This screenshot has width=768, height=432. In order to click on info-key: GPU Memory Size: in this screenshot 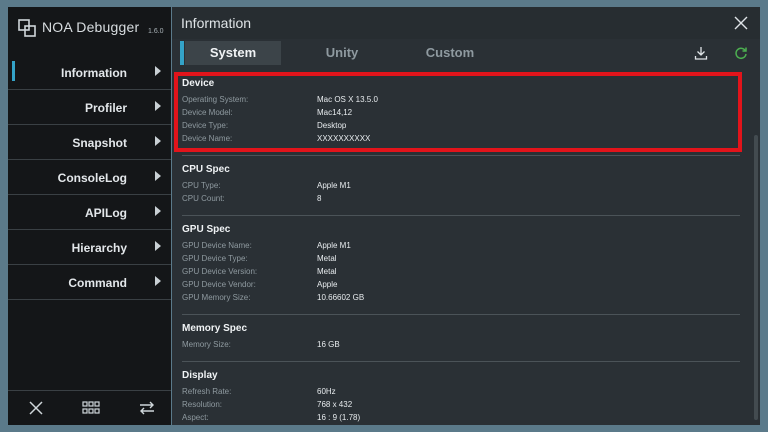, I will do `click(216, 297)`.